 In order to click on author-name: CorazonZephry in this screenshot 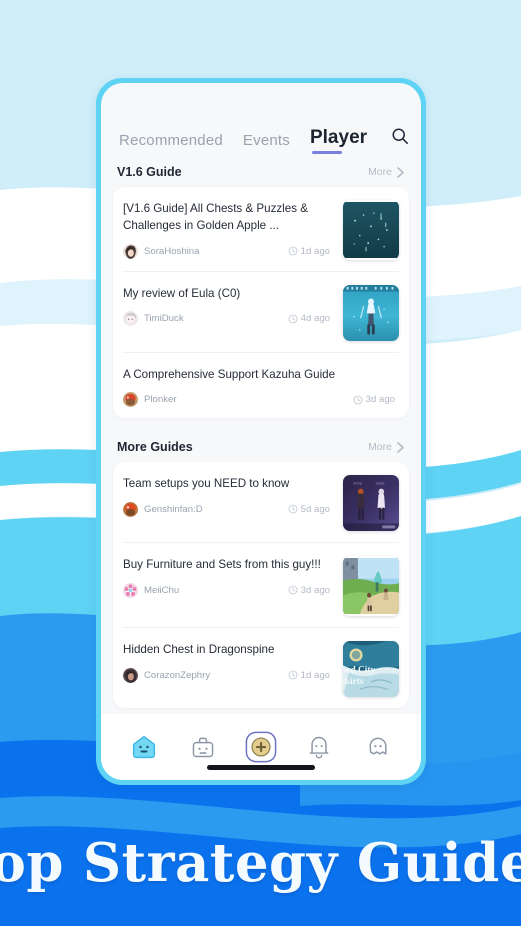, I will do `click(177, 675)`.